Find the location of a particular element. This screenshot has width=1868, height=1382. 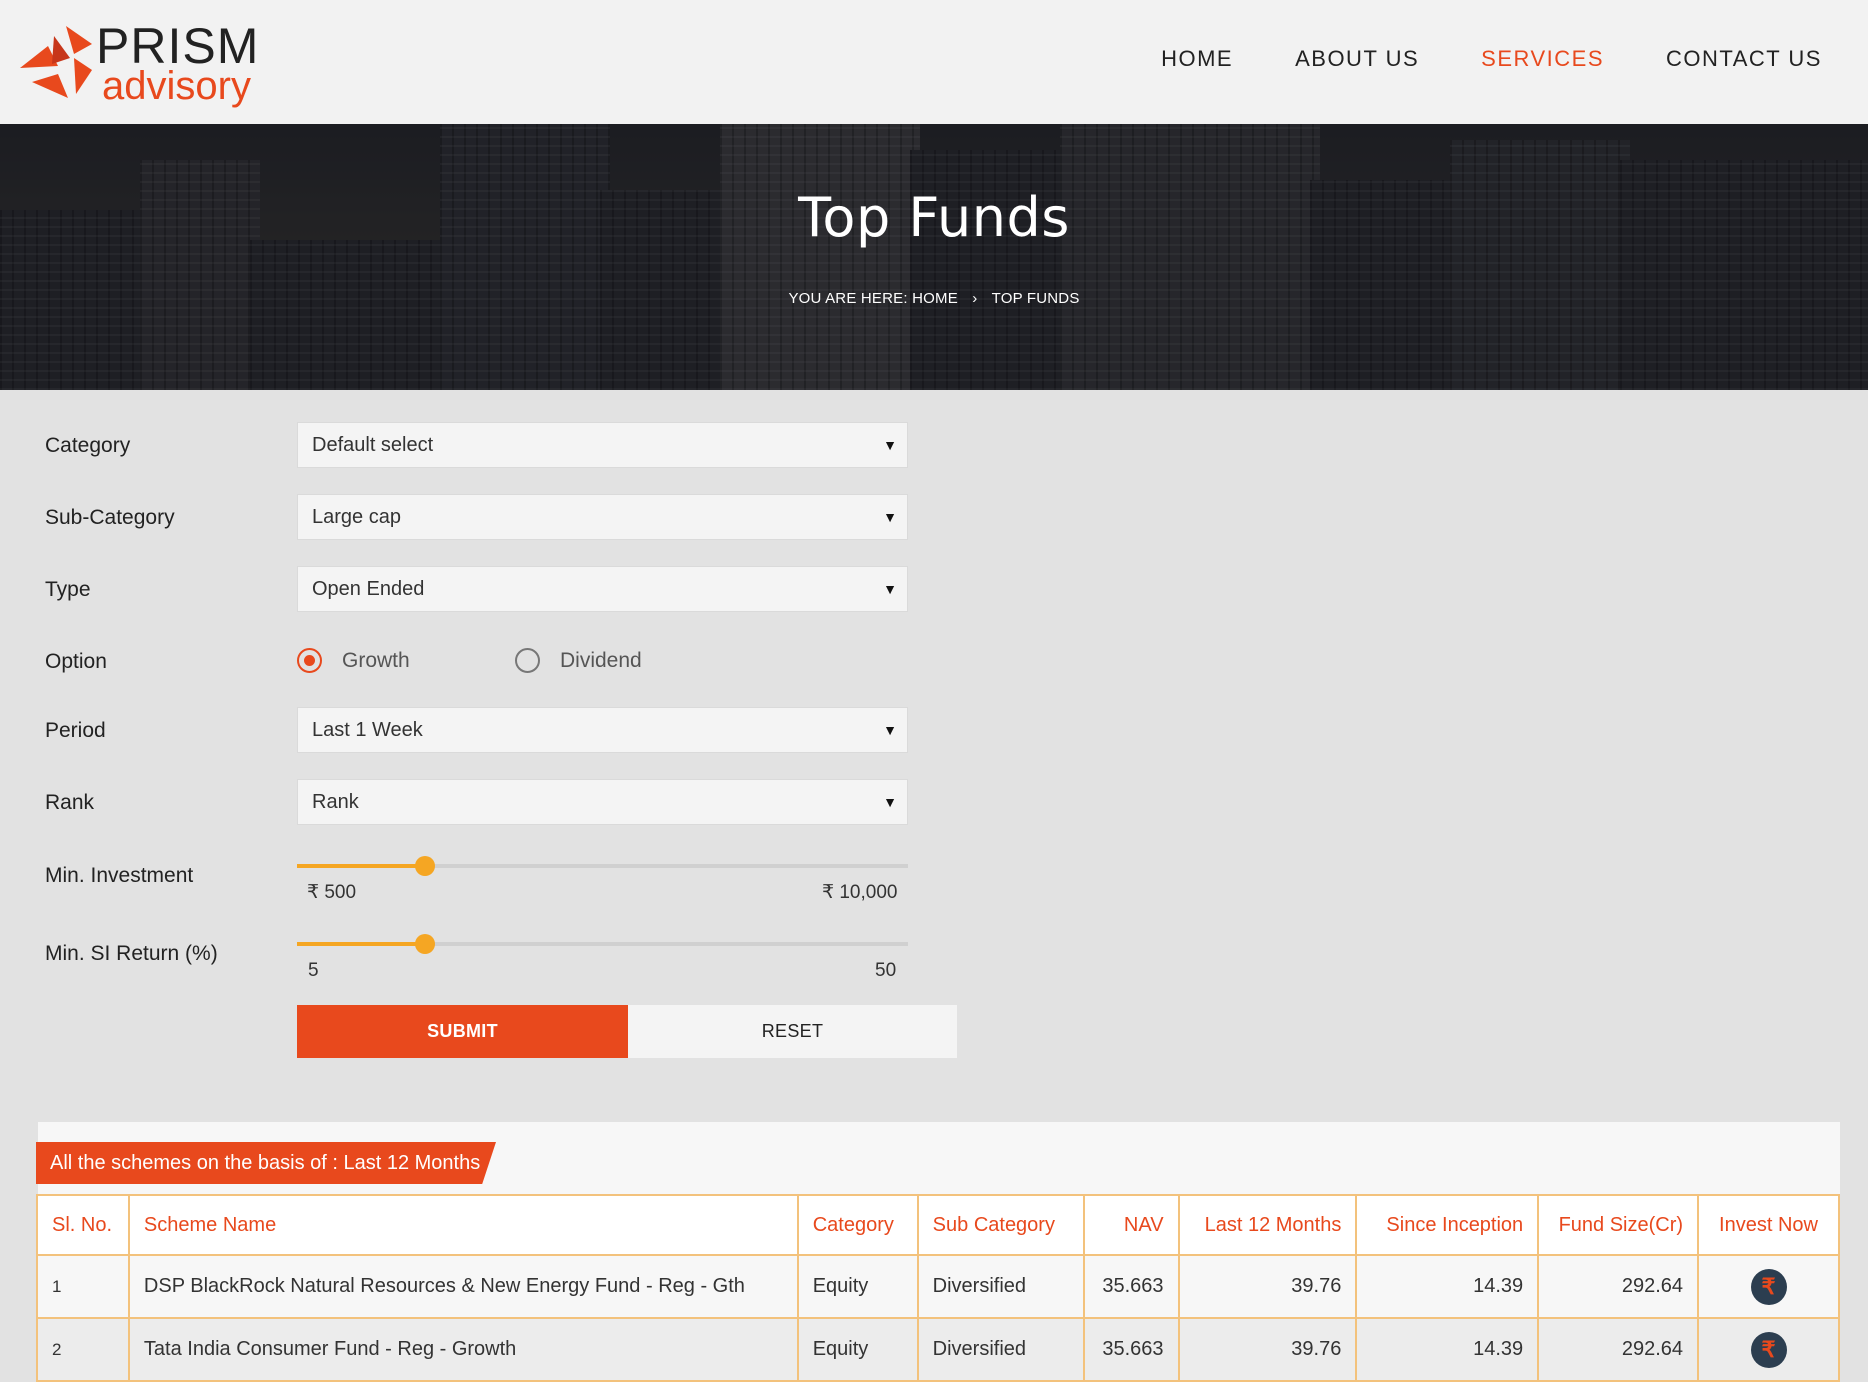

nav-about-us: ABOUT US is located at coordinates (1357, 59).